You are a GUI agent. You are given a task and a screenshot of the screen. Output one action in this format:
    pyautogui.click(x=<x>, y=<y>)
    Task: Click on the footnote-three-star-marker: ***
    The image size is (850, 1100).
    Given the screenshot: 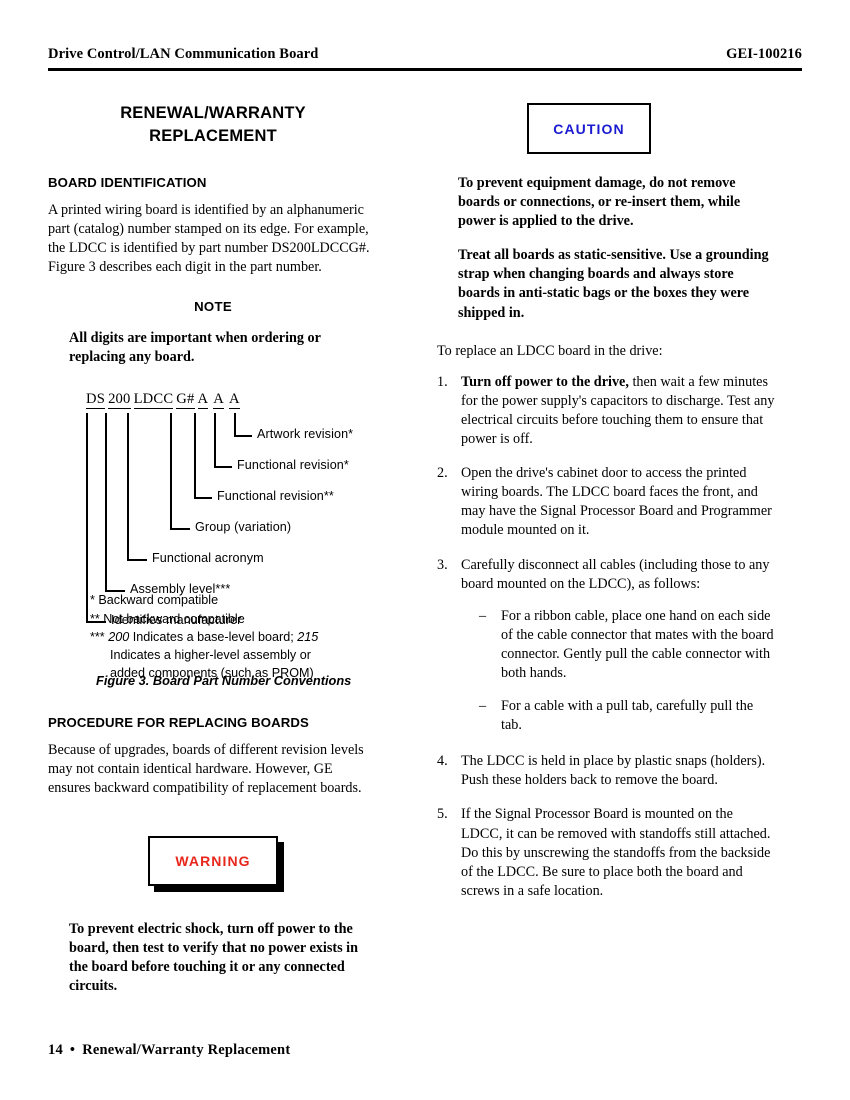 What is the action you would take?
    pyautogui.click(x=97, y=636)
    